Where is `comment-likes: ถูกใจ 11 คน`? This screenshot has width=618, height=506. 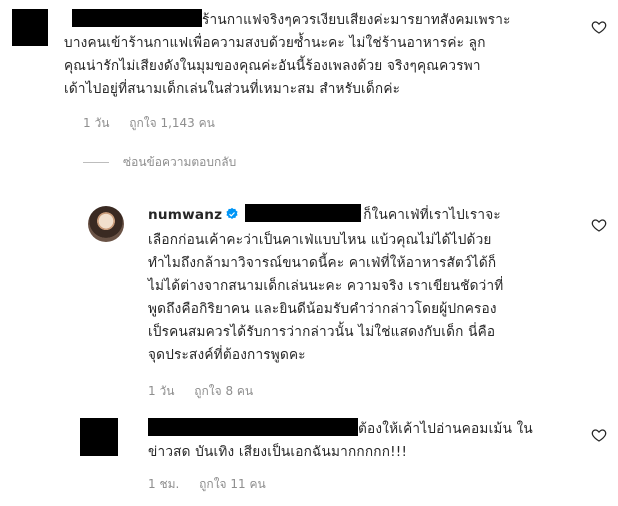 comment-likes: ถูกใจ 11 คน is located at coordinates (232, 484).